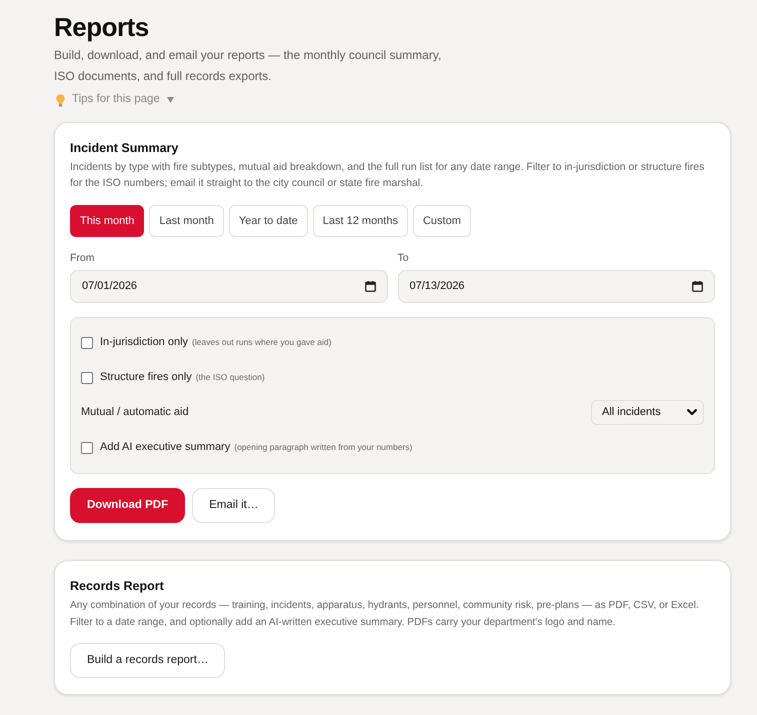 This screenshot has width=757, height=715. What do you see at coordinates (268, 221) in the screenshot?
I see `date-preset-tab: Year to date` at bounding box center [268, 221].